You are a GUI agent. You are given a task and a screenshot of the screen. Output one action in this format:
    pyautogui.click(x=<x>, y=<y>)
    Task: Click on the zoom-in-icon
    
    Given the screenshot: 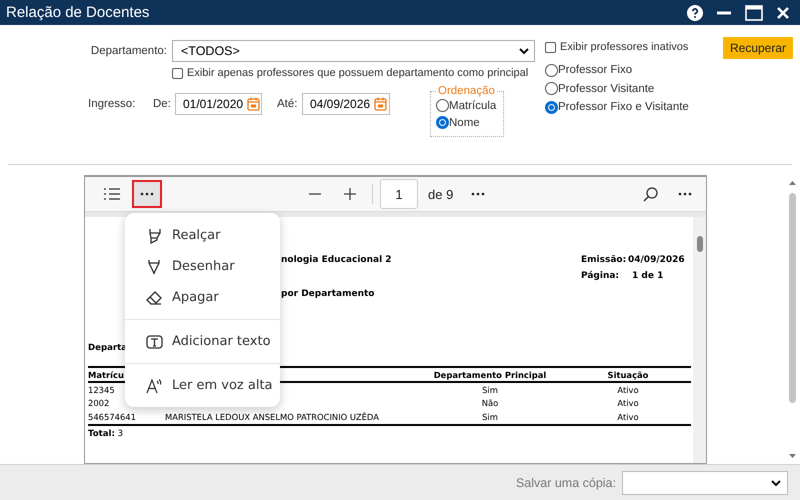 What is the action you would take?
    pyautogui.click(x=350, y=194)
    